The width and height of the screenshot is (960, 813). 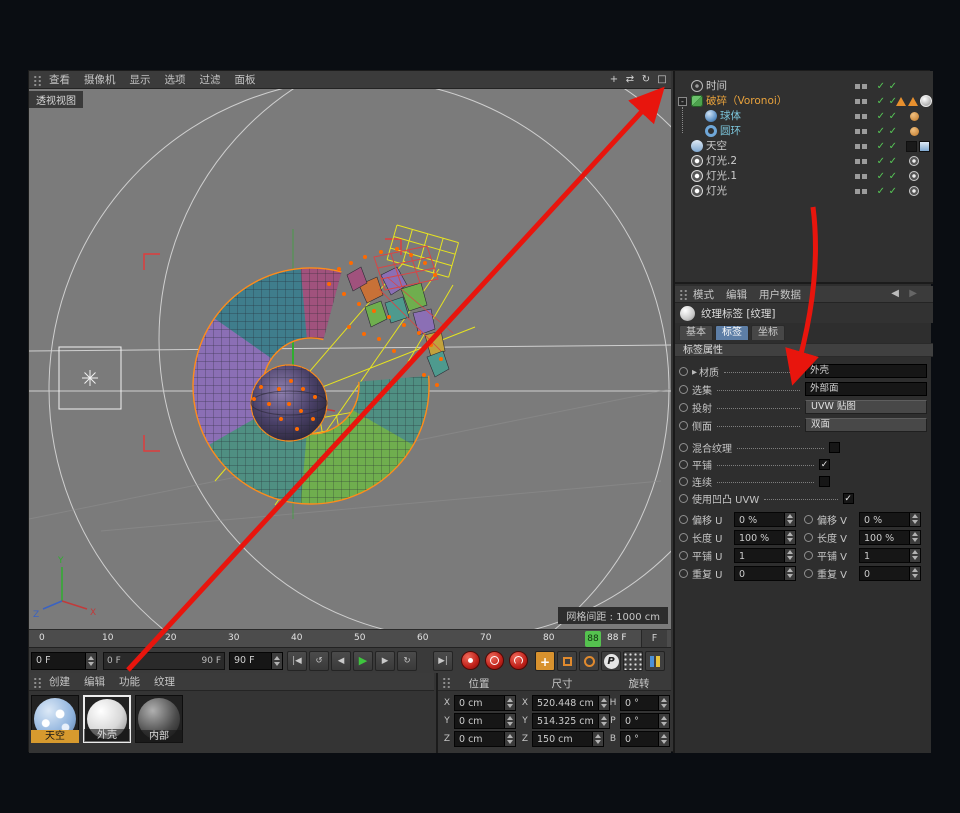 What do you see at coordinates (866, 389) in the screenshot?
I see `selection-field: 外部面` at bounding box center [866, 389].